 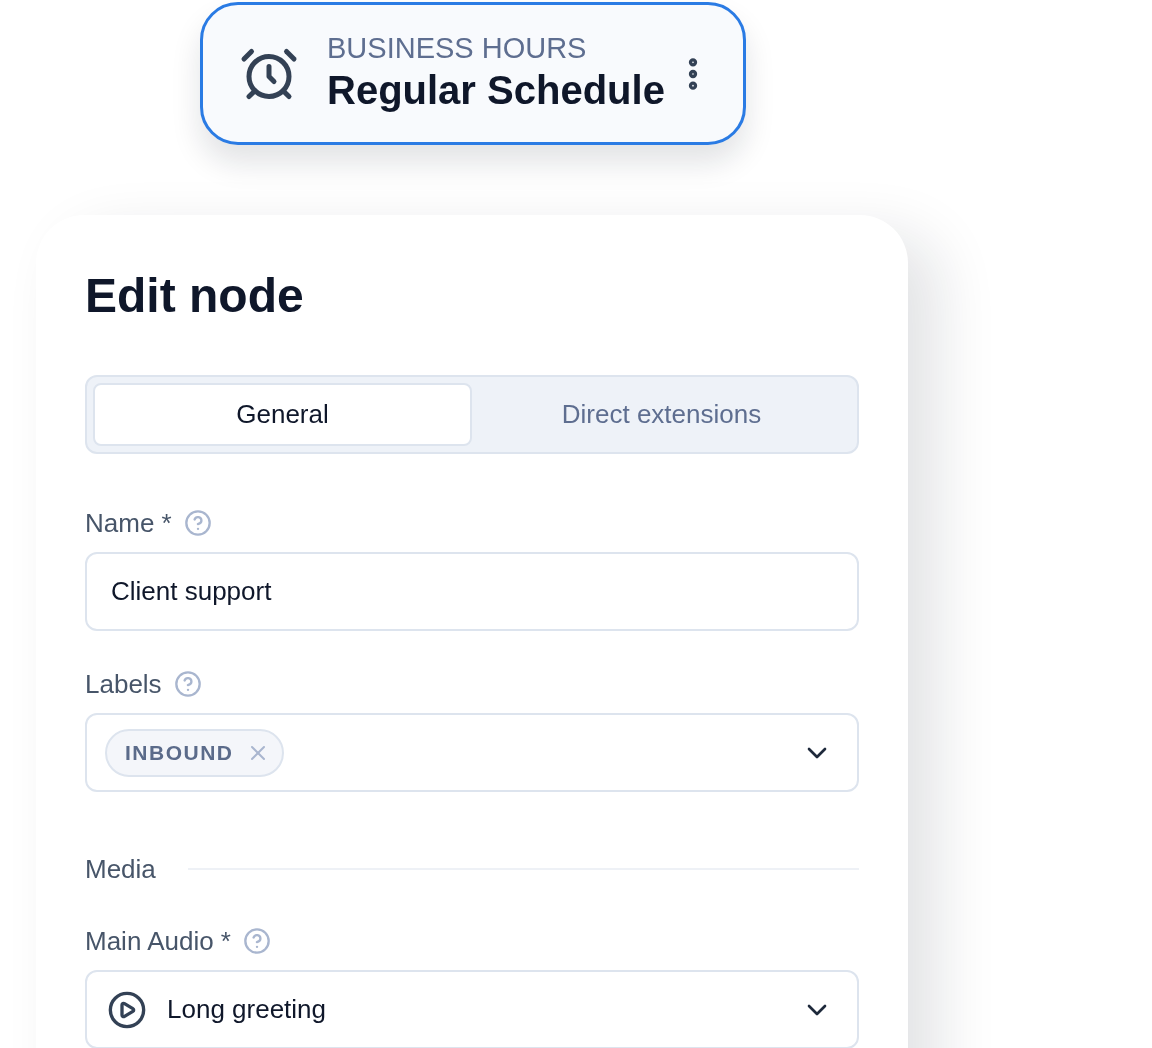 What do you see at coordinates (247, 1009) in the screenshot?
I see `audio-name: Long greeting` at bounding box center [247, 1009].